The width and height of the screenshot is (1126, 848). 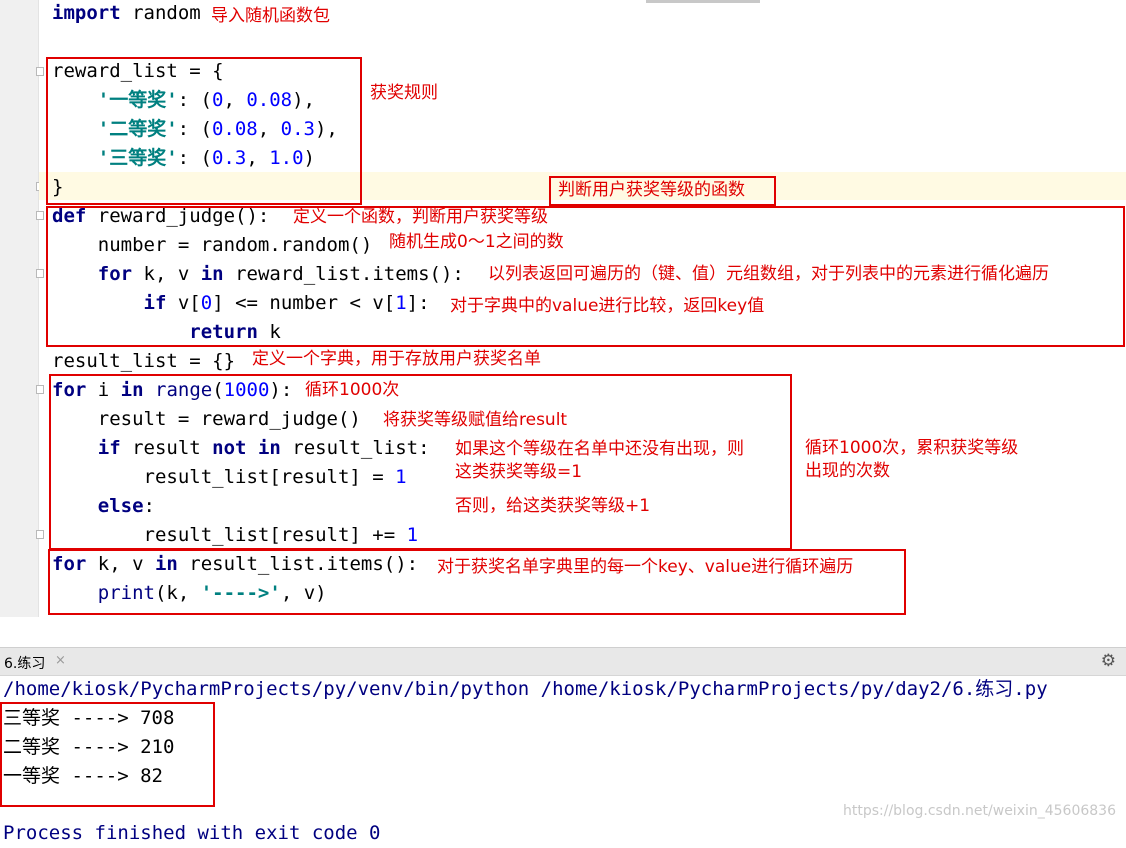 I want to click on output-box, so click(x=107, y=754).